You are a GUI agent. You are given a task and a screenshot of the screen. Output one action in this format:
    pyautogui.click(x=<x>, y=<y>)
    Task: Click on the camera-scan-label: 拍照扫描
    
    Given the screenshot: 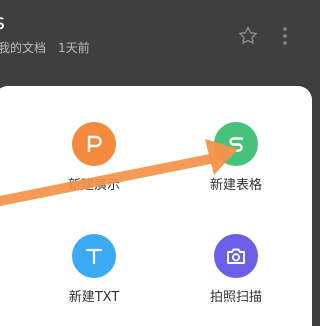 What is the action you would take?
    pyautogui.click(x=236, y=297)
    